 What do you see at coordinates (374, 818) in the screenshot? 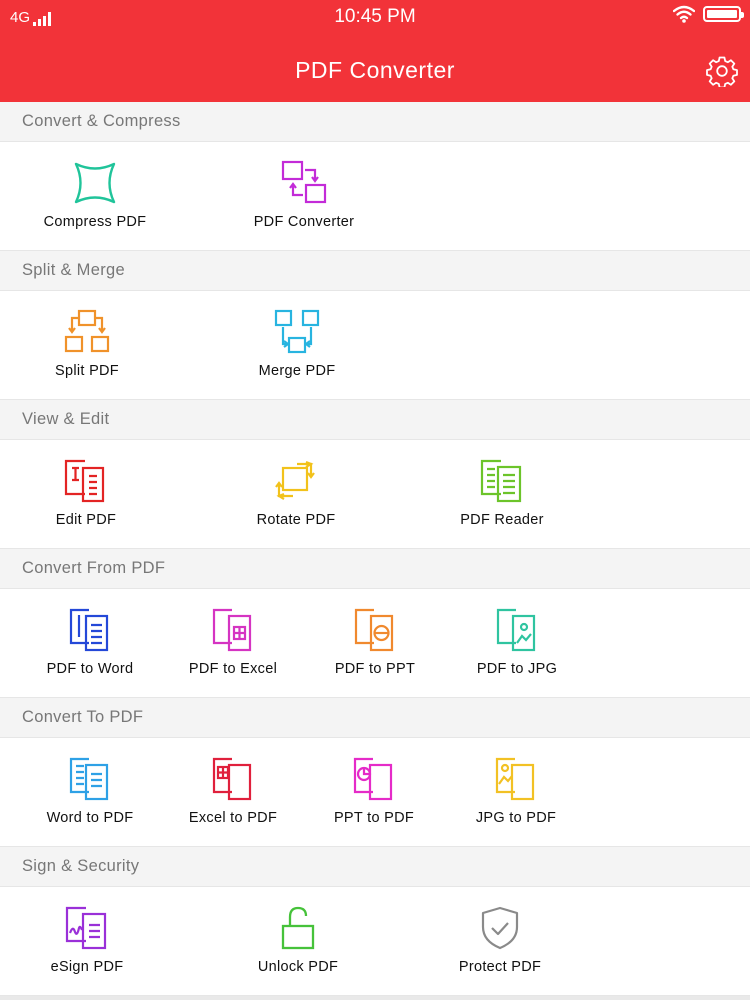
I see `tool-label: PPT to PDF` at bounding box center [374, 818].